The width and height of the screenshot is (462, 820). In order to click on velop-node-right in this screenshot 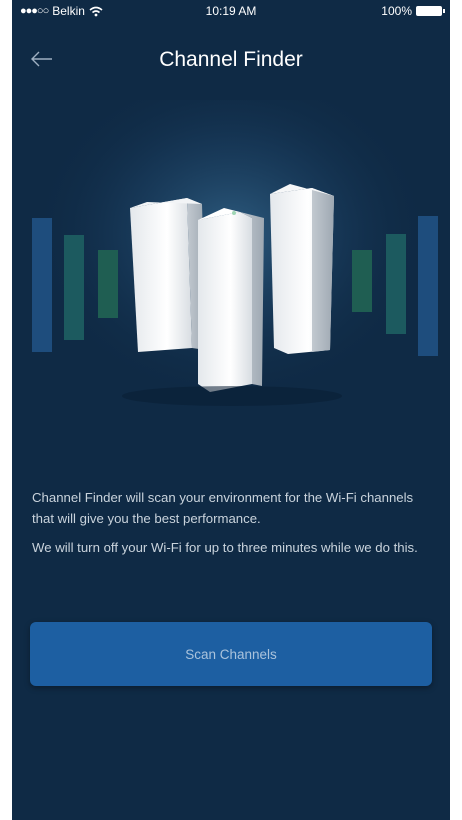, I will do `click(302, 269)`.